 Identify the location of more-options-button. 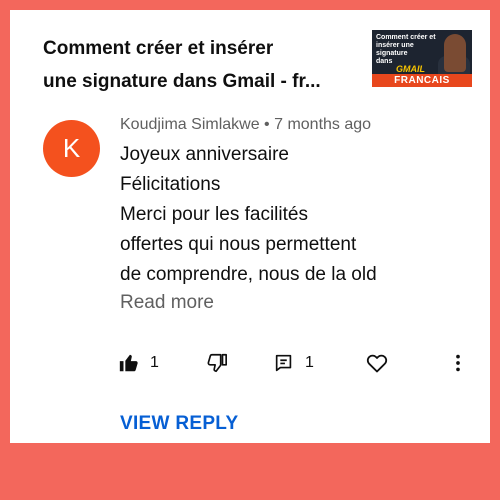
(458, 363).